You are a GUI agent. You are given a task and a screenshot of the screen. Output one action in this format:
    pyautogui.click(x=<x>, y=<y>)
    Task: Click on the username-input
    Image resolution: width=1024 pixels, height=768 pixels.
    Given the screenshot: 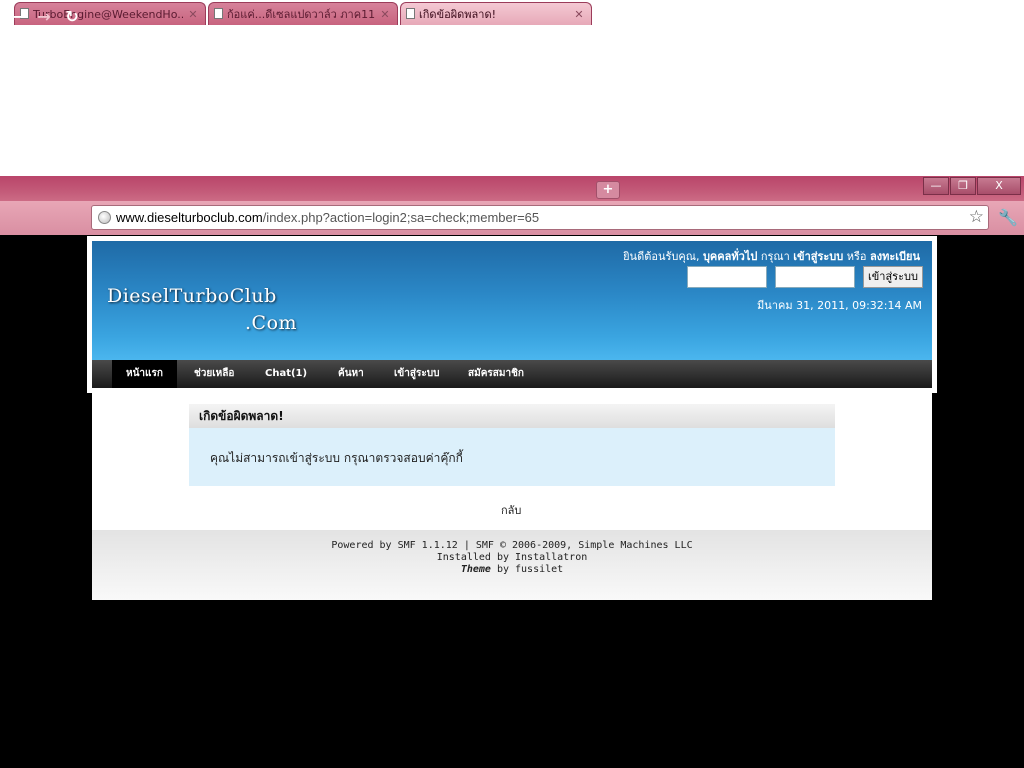 What is the action you would take?
    pyautogui.click(x=727, y=277)
    